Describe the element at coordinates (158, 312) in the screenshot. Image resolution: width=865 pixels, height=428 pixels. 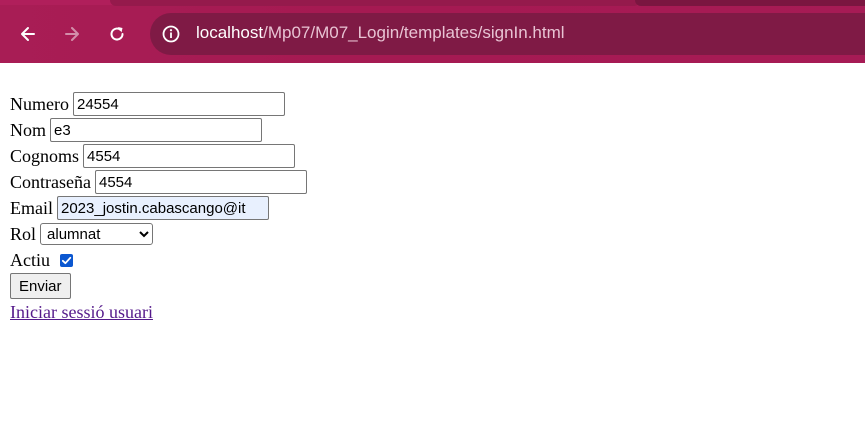
I see `link-row: Iniciar sessió usuari` at that location.